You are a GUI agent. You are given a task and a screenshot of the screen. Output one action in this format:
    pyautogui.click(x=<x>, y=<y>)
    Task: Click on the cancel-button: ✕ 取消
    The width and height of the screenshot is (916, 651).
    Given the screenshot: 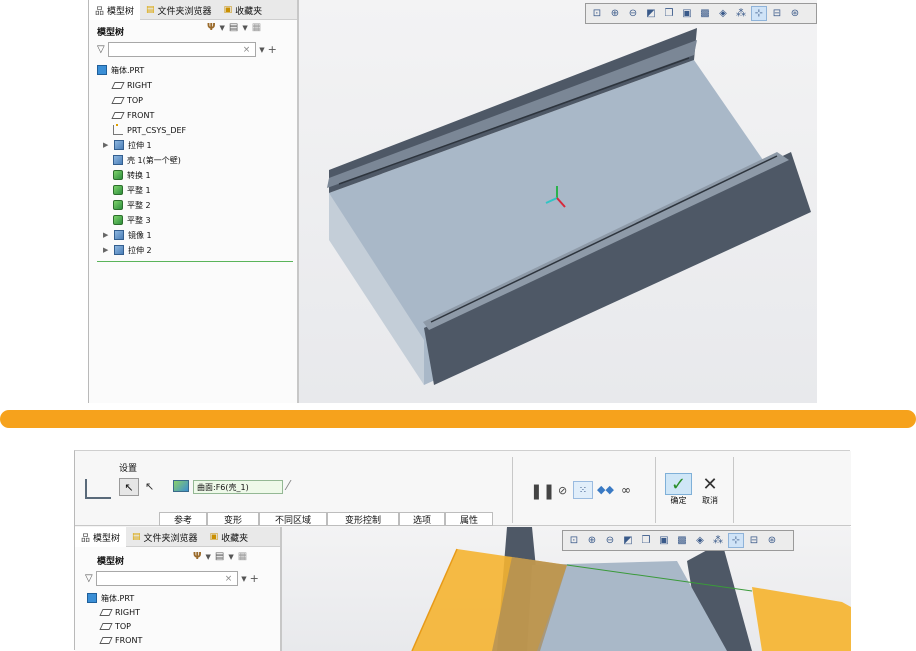 What is the action you would take?
    pyautogui.click(x=710, y=489)
    